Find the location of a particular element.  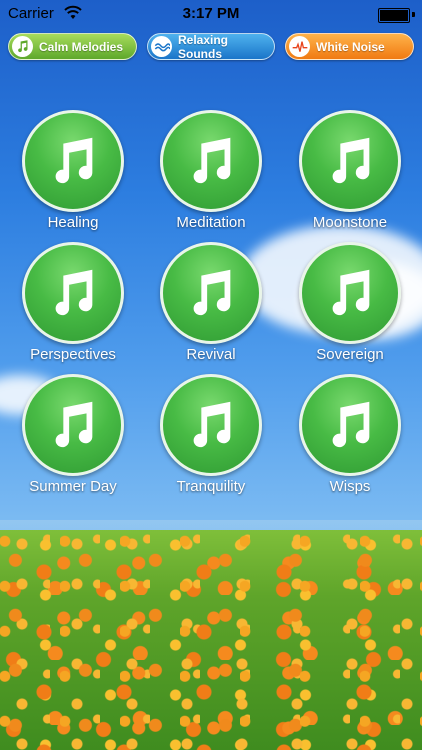

melody-label: Healing is located at coordinates (73, 222).